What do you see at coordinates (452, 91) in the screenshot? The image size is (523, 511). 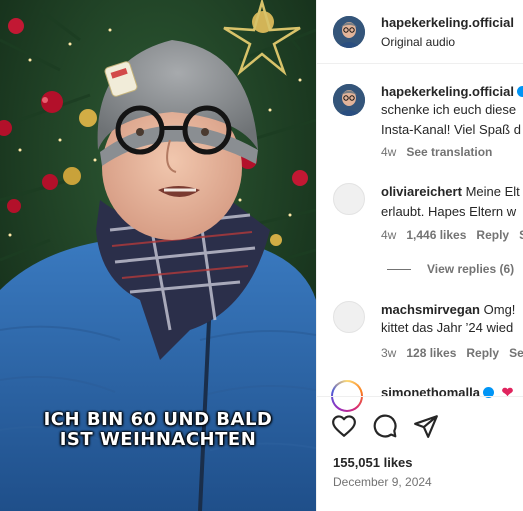 I see `comment-author: hapekerkeling.official` at bounding box center [452, 91].